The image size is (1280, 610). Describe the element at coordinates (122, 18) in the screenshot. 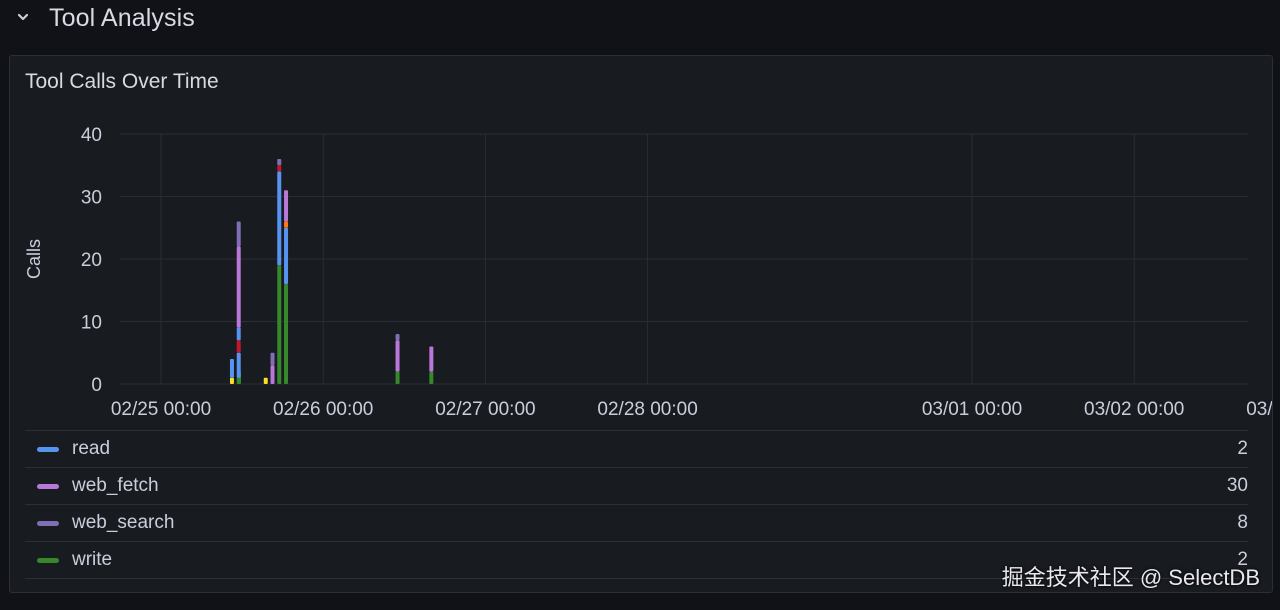

I see `row-title: Tool Analysis` at that location.